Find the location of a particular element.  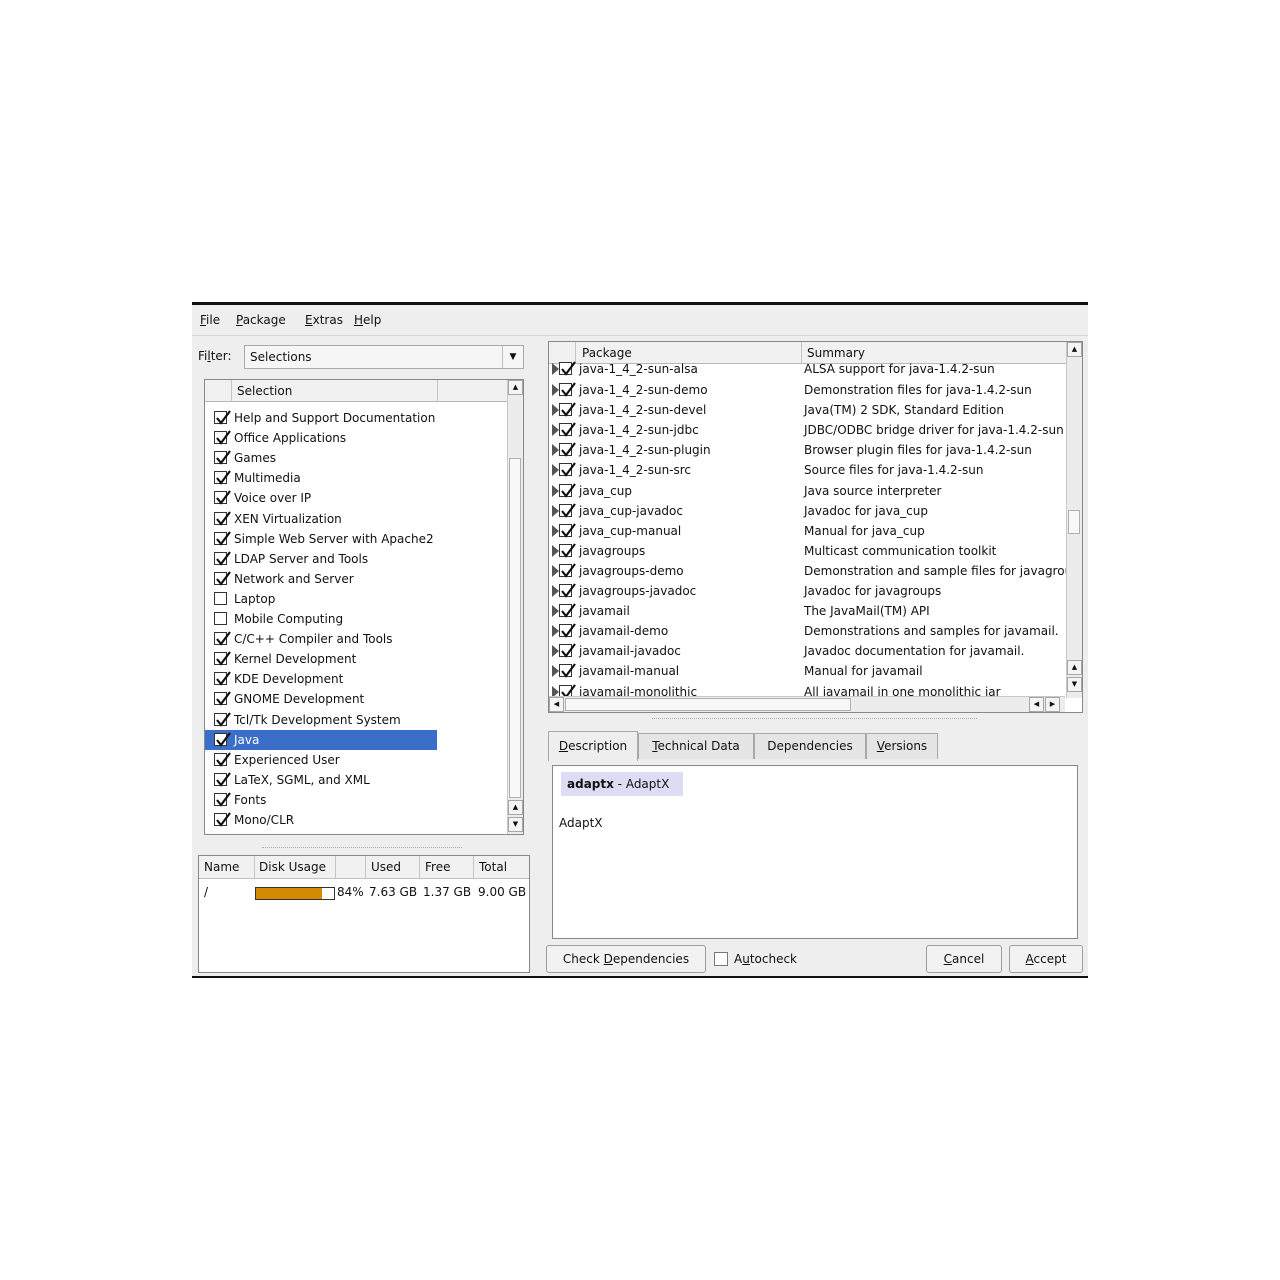

accept-button: Accept is located at coordinates (1046, 959).